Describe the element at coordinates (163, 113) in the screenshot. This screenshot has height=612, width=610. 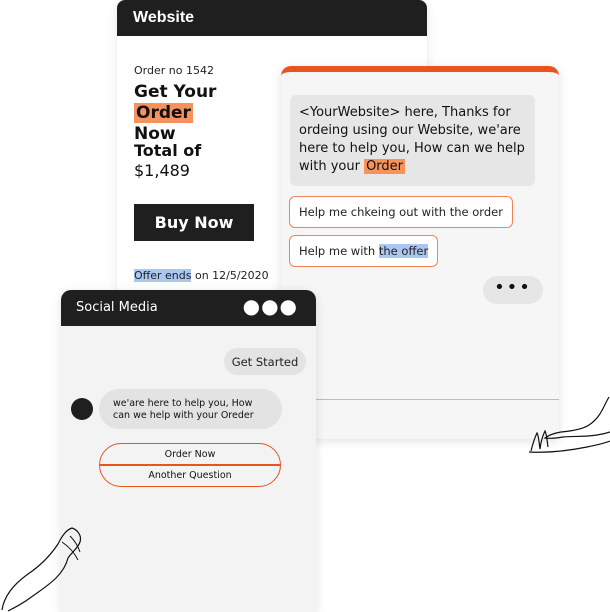
I see `headline-highlight: Order` at that location.